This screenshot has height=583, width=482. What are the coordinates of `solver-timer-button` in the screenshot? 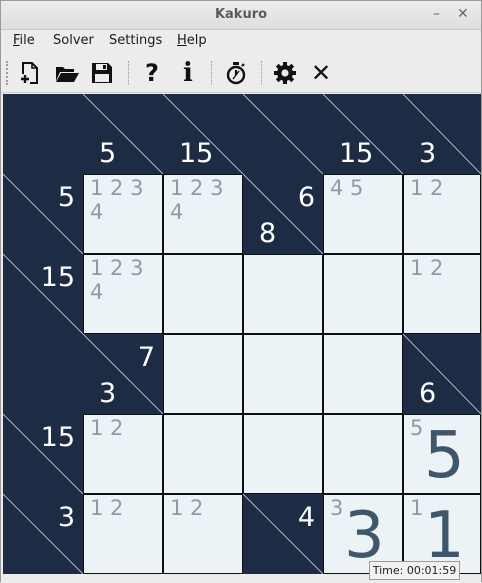 It's located at (236, 73).